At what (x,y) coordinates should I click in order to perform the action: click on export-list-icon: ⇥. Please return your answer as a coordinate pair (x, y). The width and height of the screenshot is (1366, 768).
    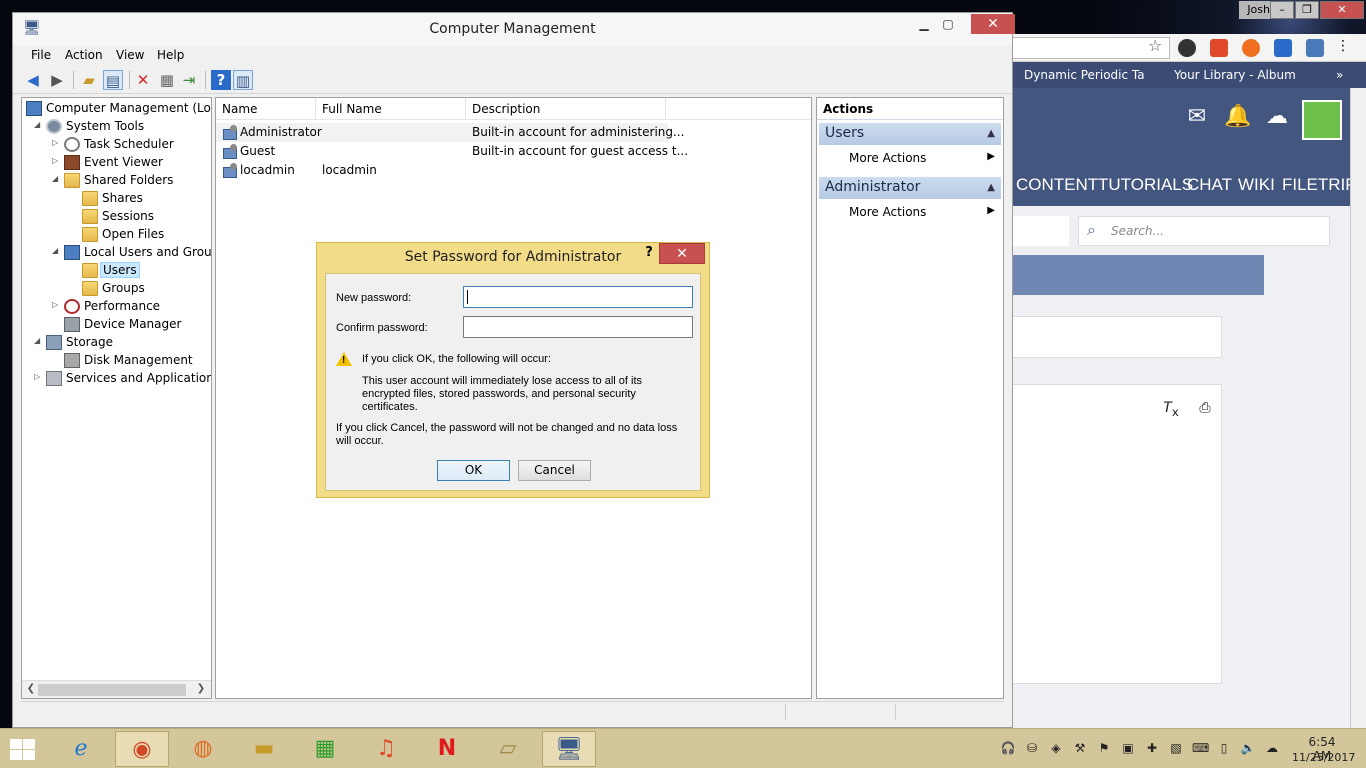
    Looking at the image, I should click on (189, 80).